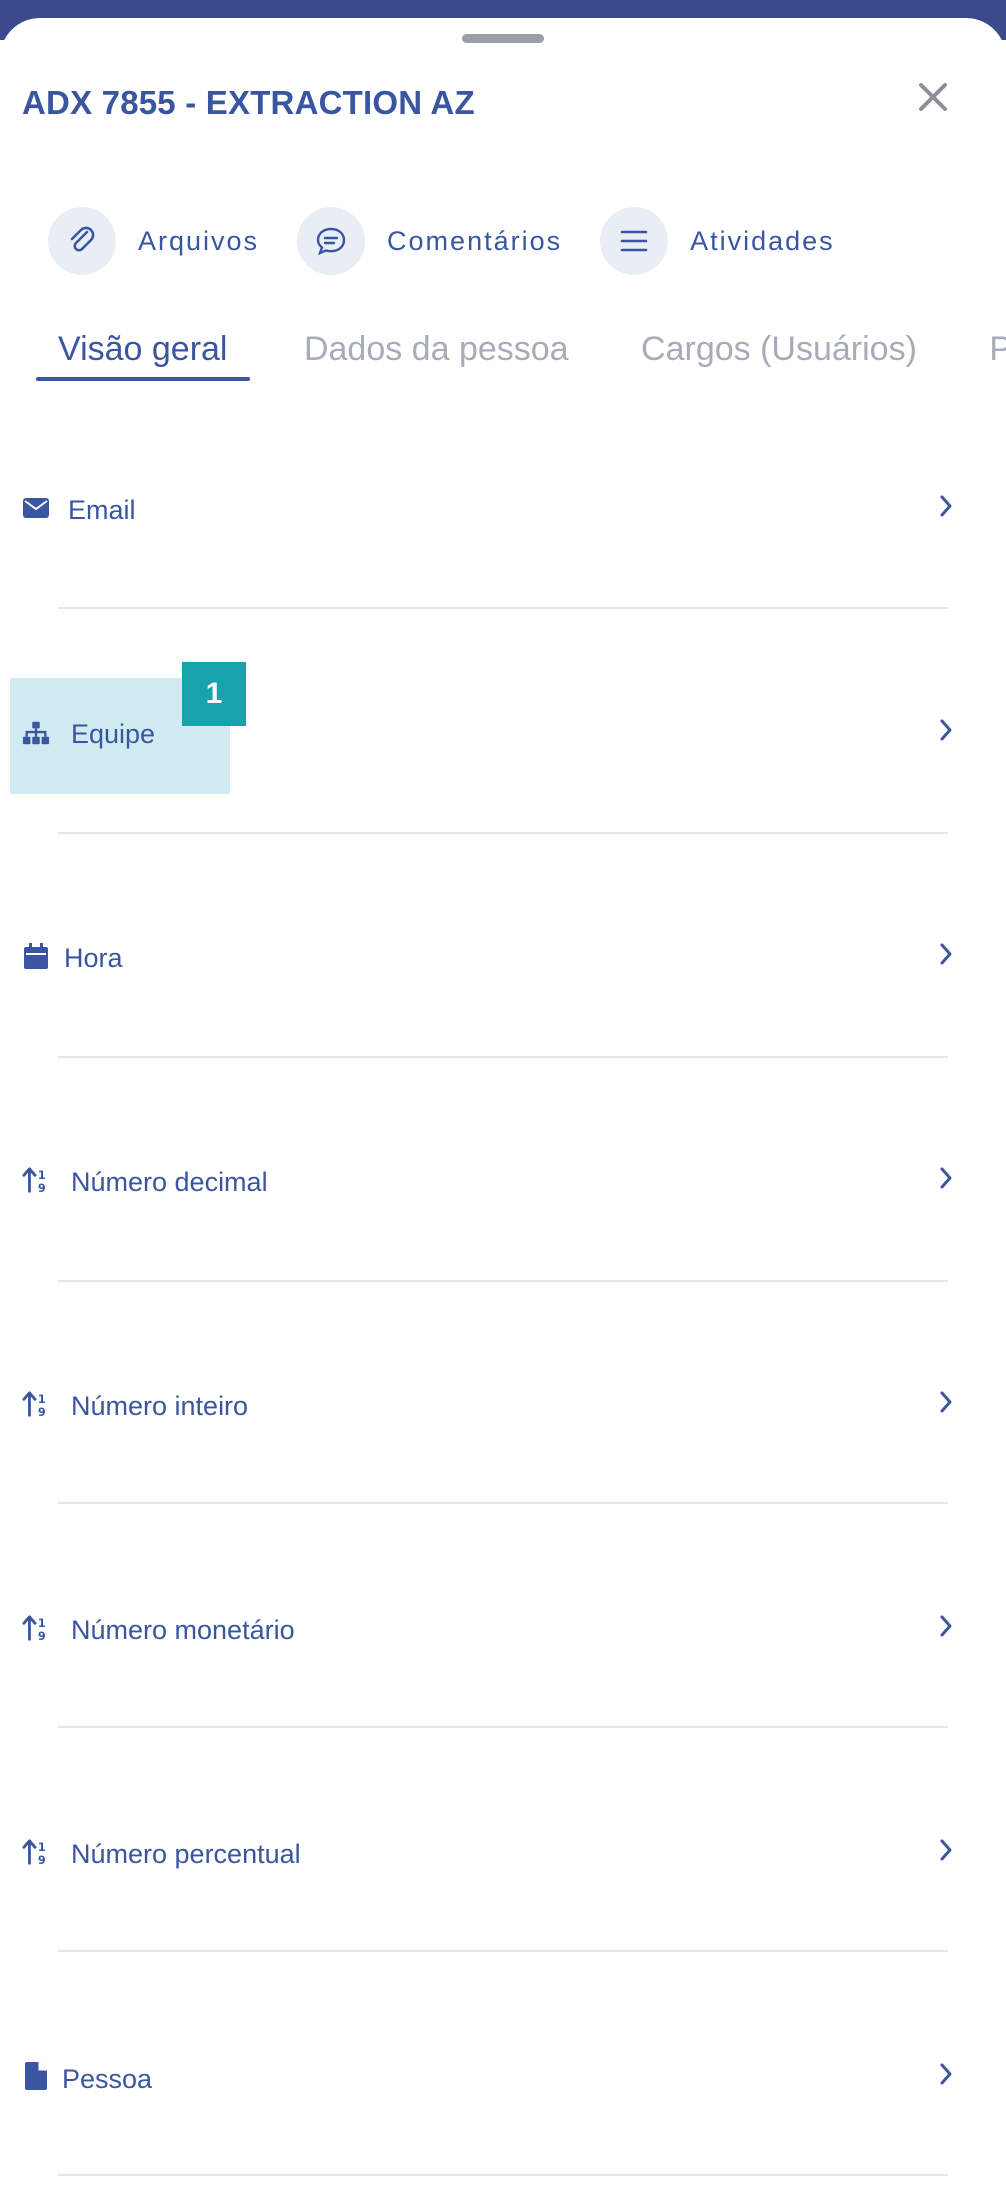 Image resolution: width=1006 pixels, height=2196 pixels. What do you see at coordinates (248, 102) in the screenshot?
I see `page-title: ADX 7855 - EXTRACTION AZ` at bounding box center [248, 102].